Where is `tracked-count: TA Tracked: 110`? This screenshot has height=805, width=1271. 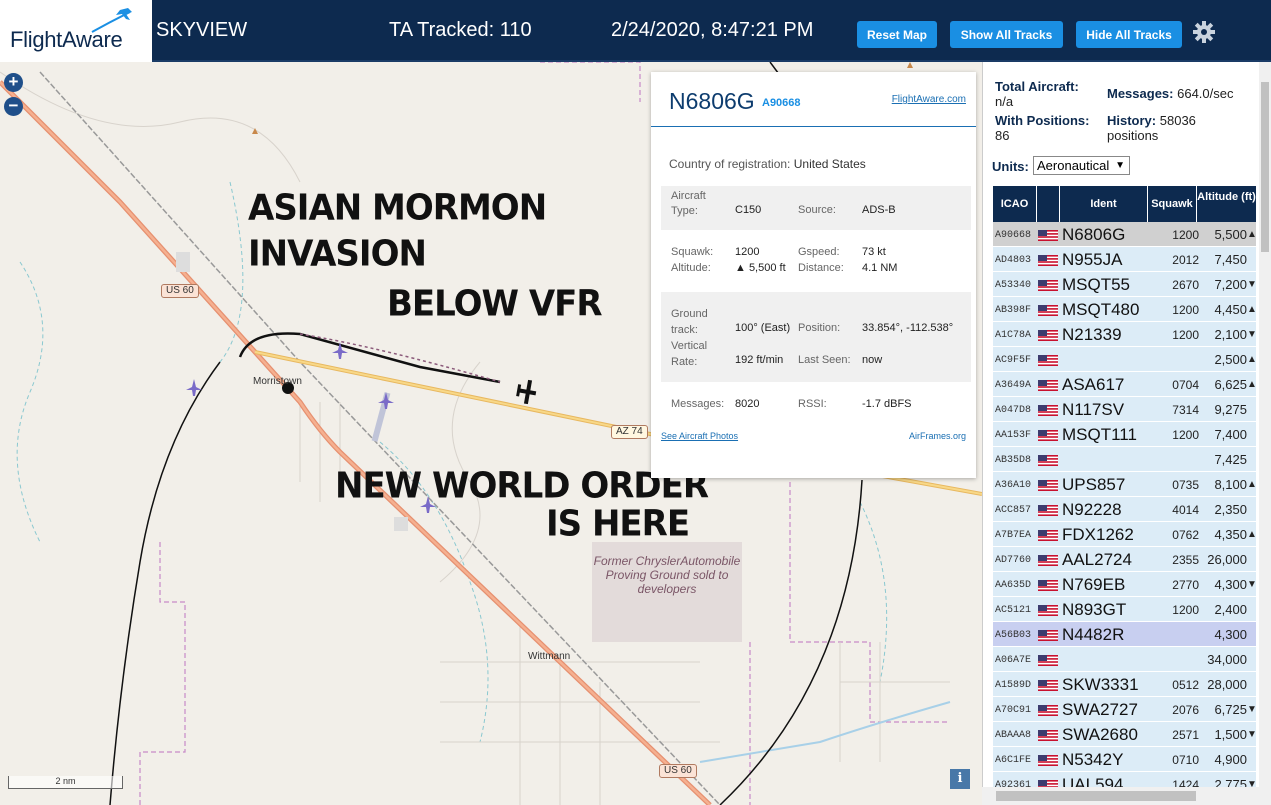
tracked-count: TA Tracked: 110 is located at coordinates (460, 30).